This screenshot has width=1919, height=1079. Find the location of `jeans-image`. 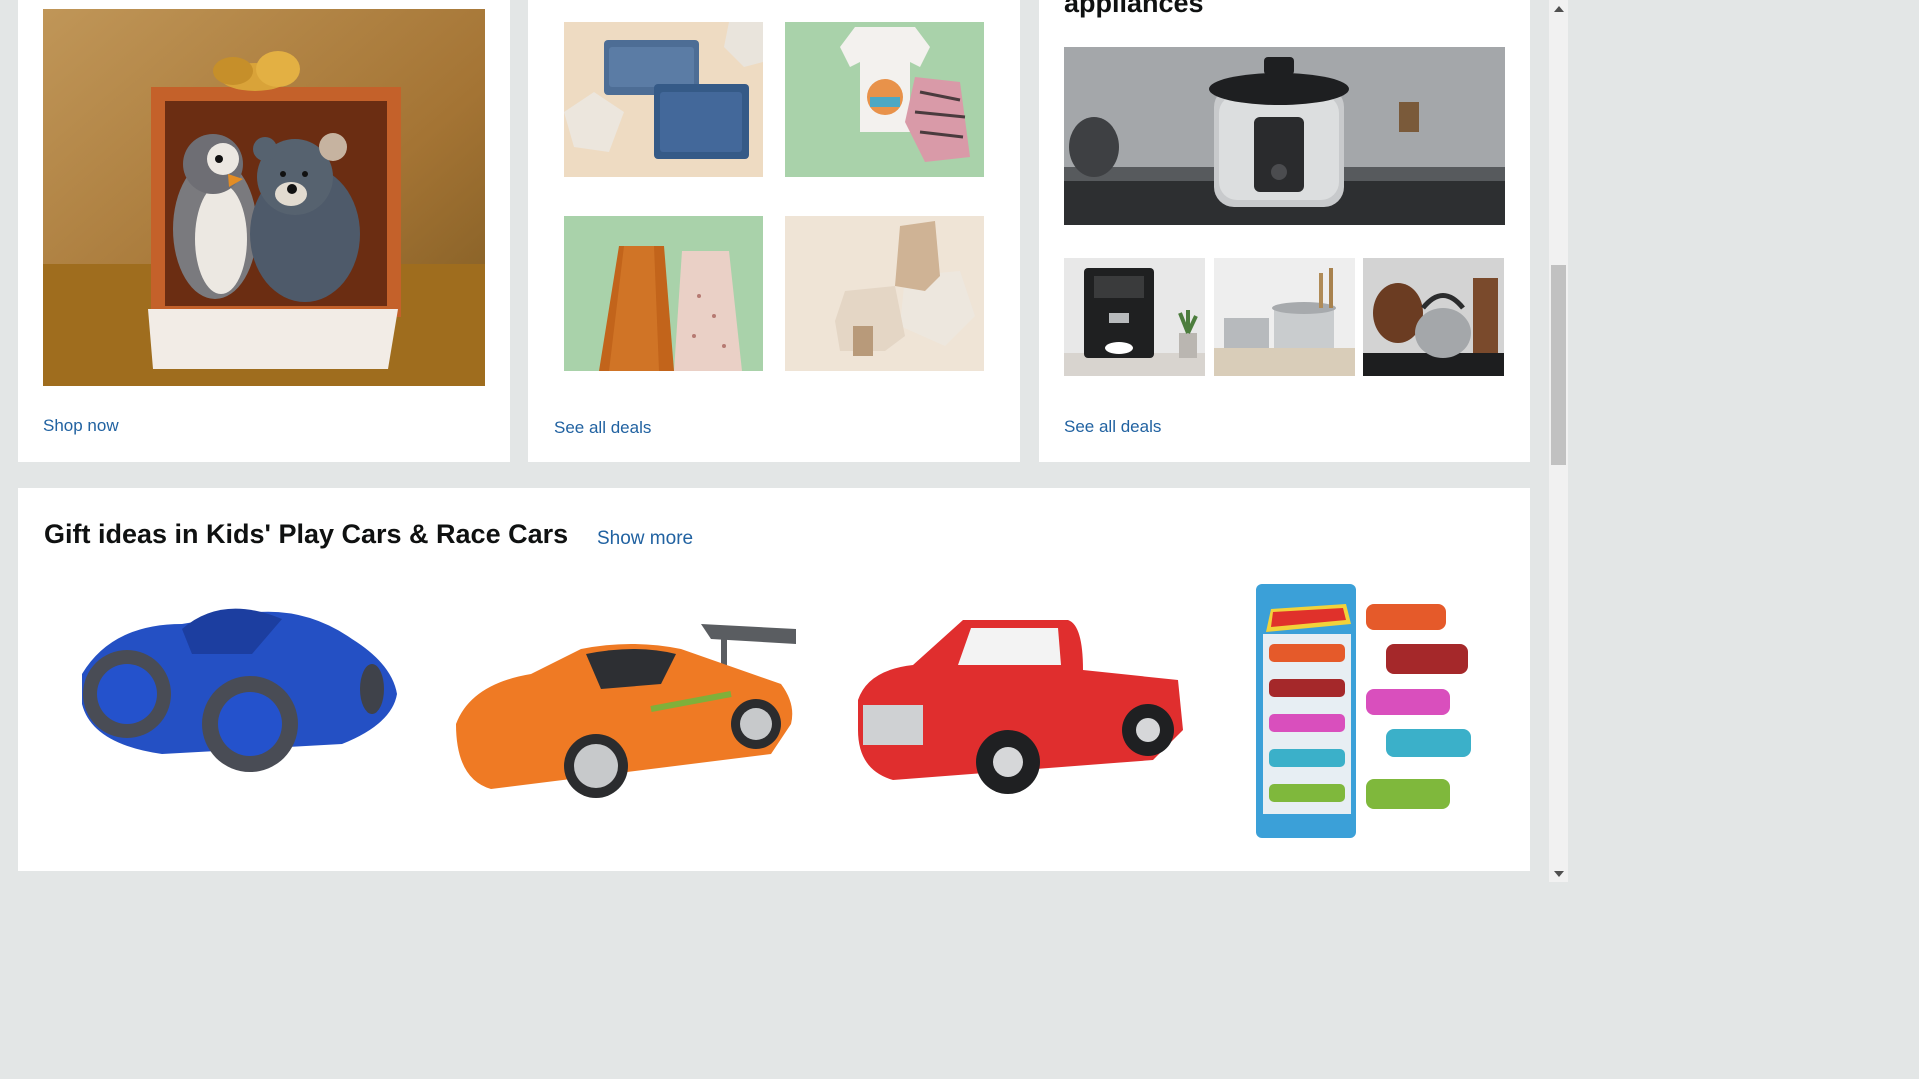

jeans-image is located at coordinates (663, 99).